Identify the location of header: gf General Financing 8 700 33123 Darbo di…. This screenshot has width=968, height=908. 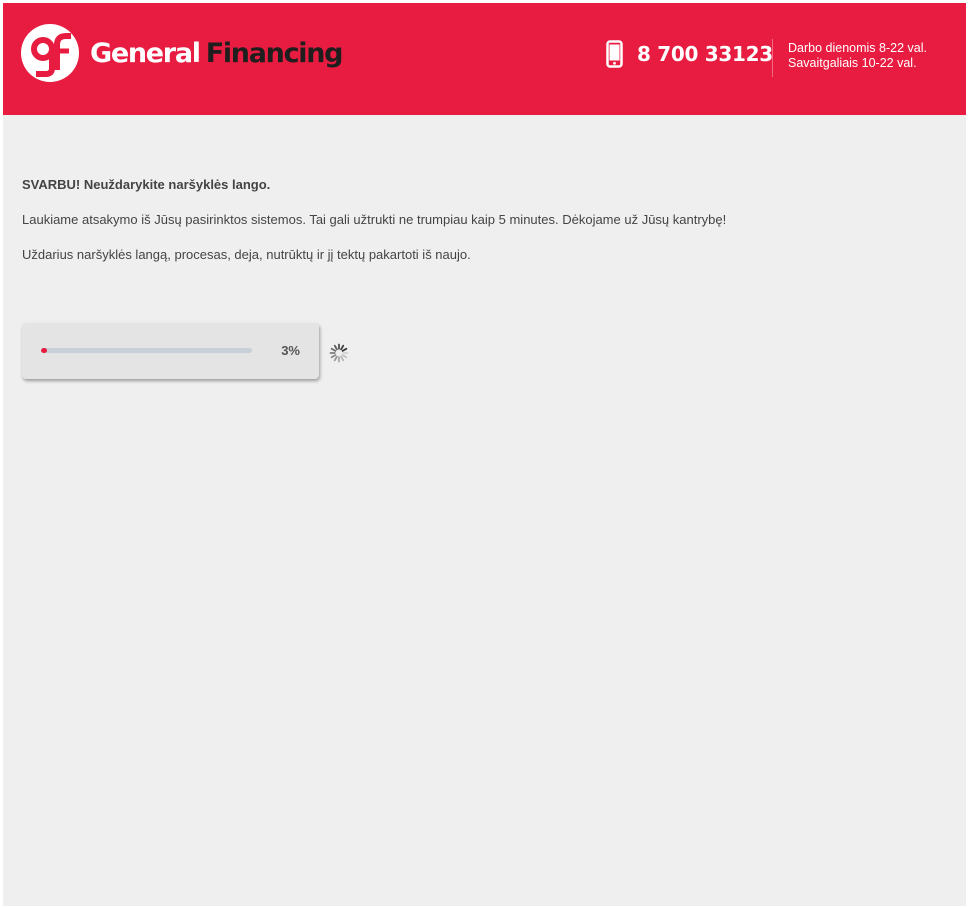
(484, 59).